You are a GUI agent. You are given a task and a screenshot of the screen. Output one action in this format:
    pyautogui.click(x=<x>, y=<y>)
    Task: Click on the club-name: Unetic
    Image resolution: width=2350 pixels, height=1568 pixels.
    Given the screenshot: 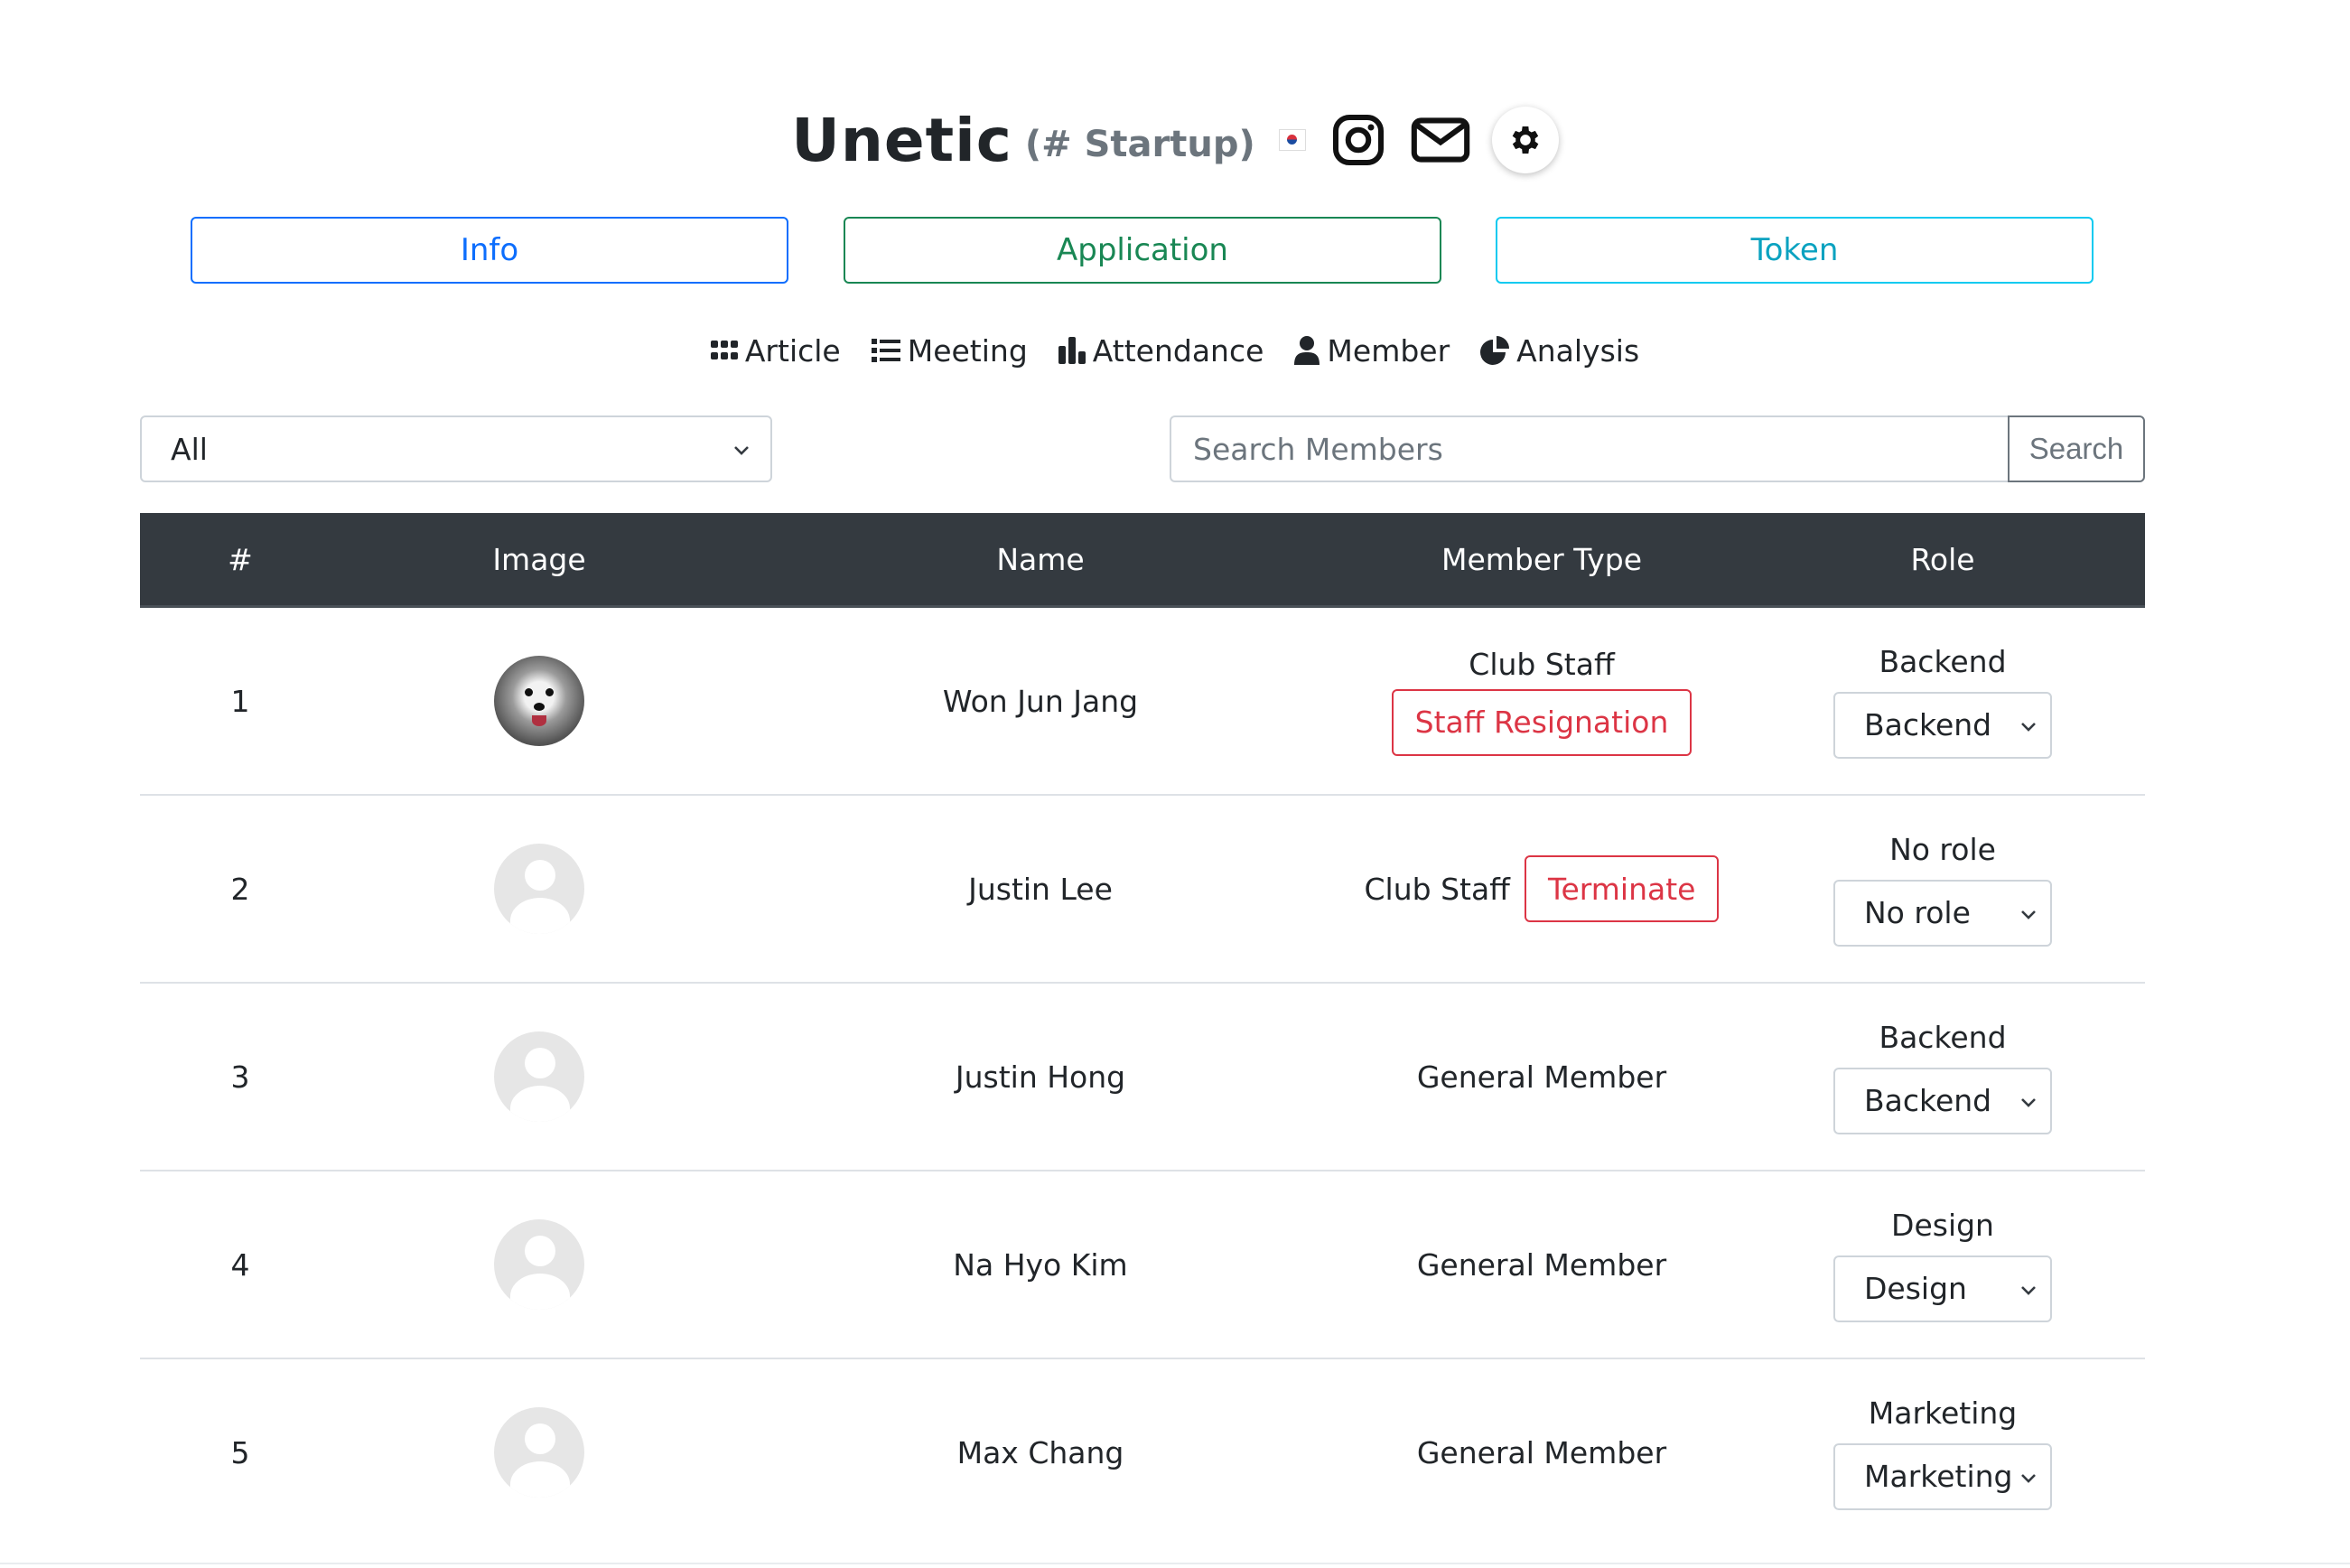 What is the action you would take?
    pyautogui.click(x=901, y=140)
    